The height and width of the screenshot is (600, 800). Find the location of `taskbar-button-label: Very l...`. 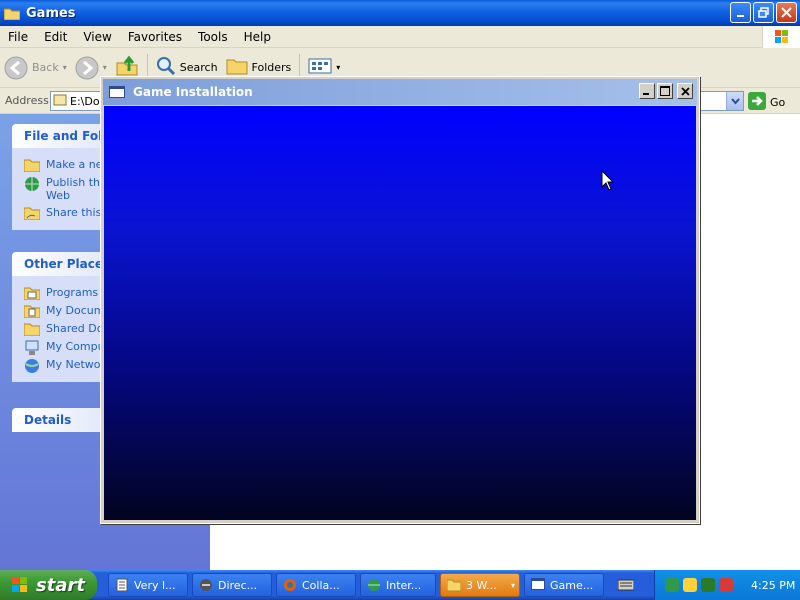

taskbar-button-label: Very l... is located at coordinates (155, 585).